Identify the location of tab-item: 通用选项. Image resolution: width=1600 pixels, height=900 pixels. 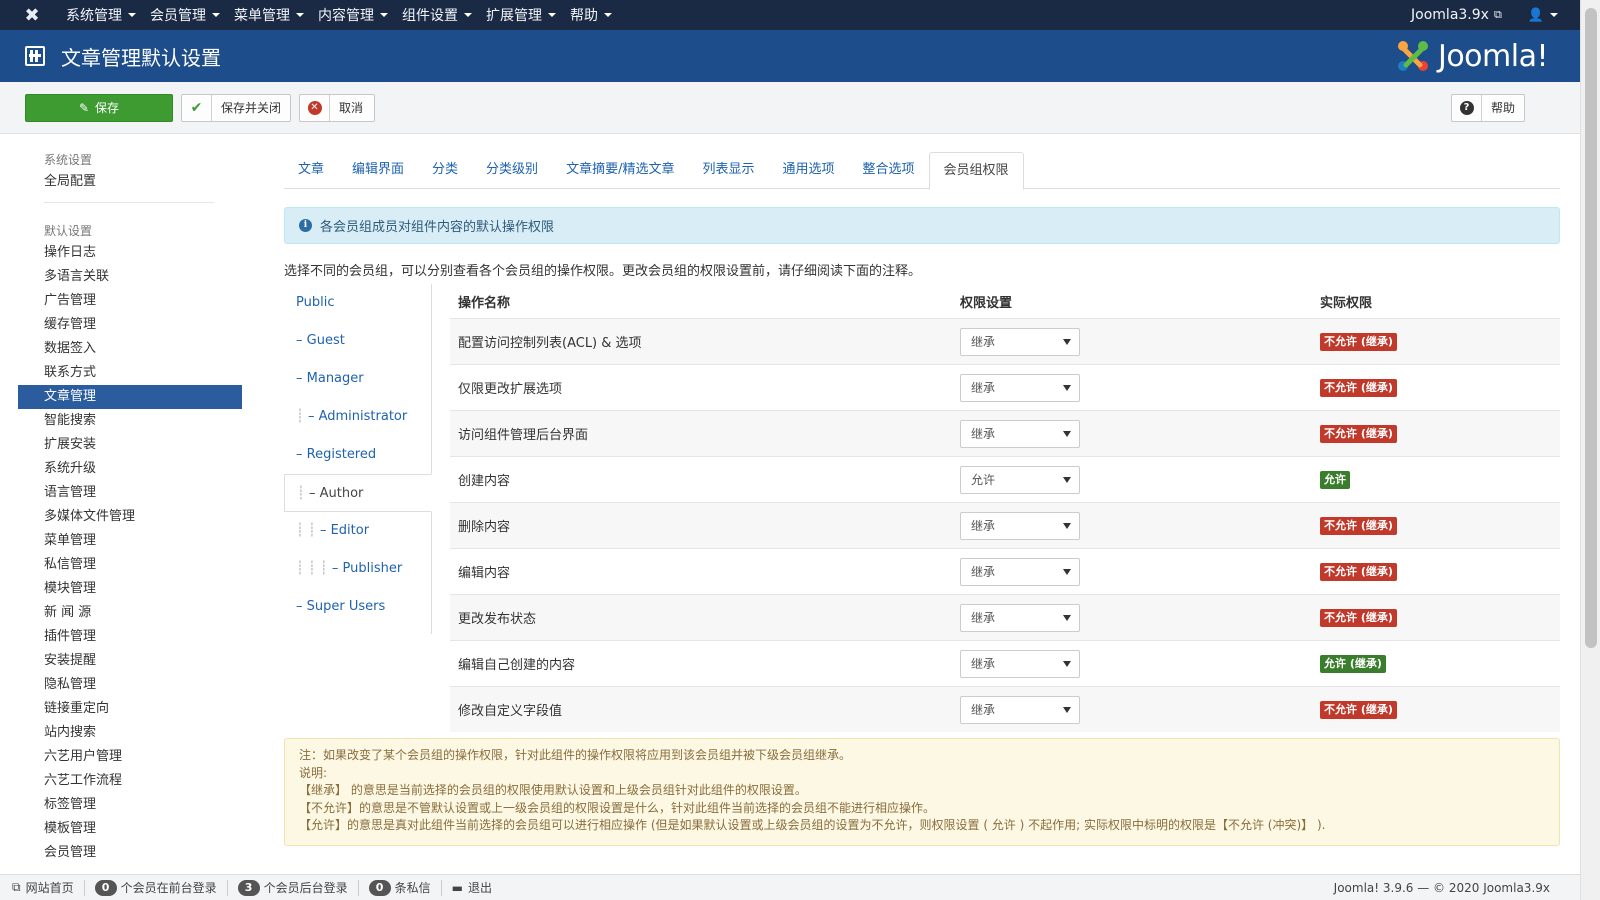
(808, 170).